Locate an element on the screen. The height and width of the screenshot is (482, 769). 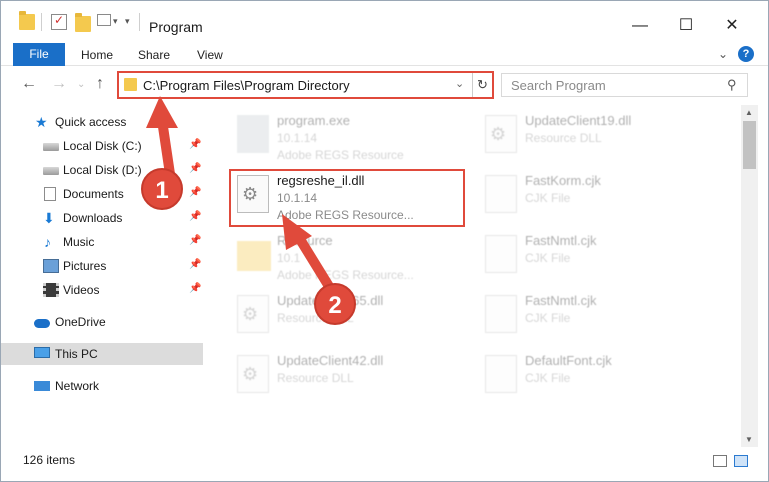
address-field: C:\Program Files\Program Directory ⌄ is located at coordinates (296, 85).